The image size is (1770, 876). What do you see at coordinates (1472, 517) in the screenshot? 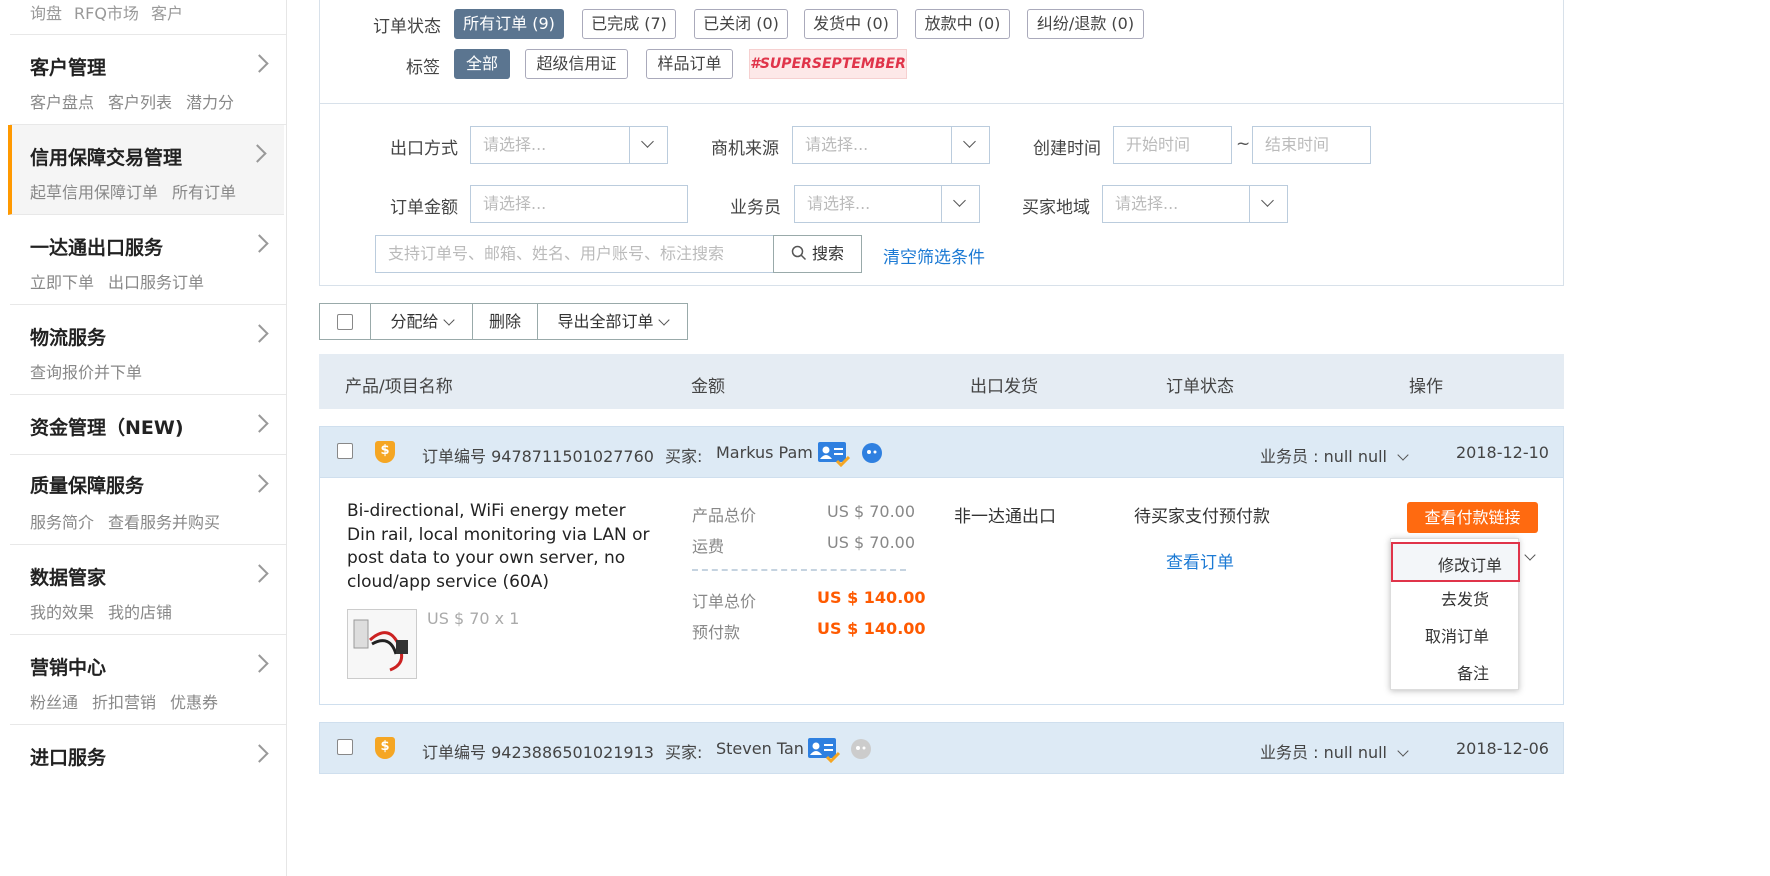
I see `view-payment-link-button: 查看付款链接` at bounding box center [1472, 517].